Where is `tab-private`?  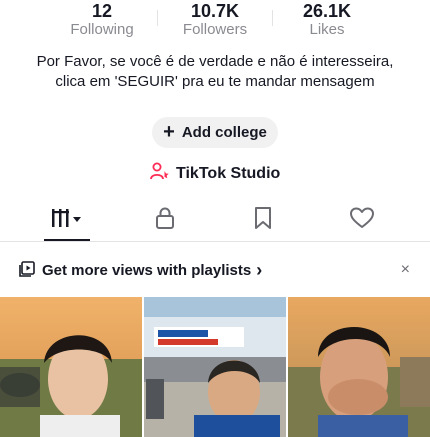
tab-private is located at coordinates (165, 220).